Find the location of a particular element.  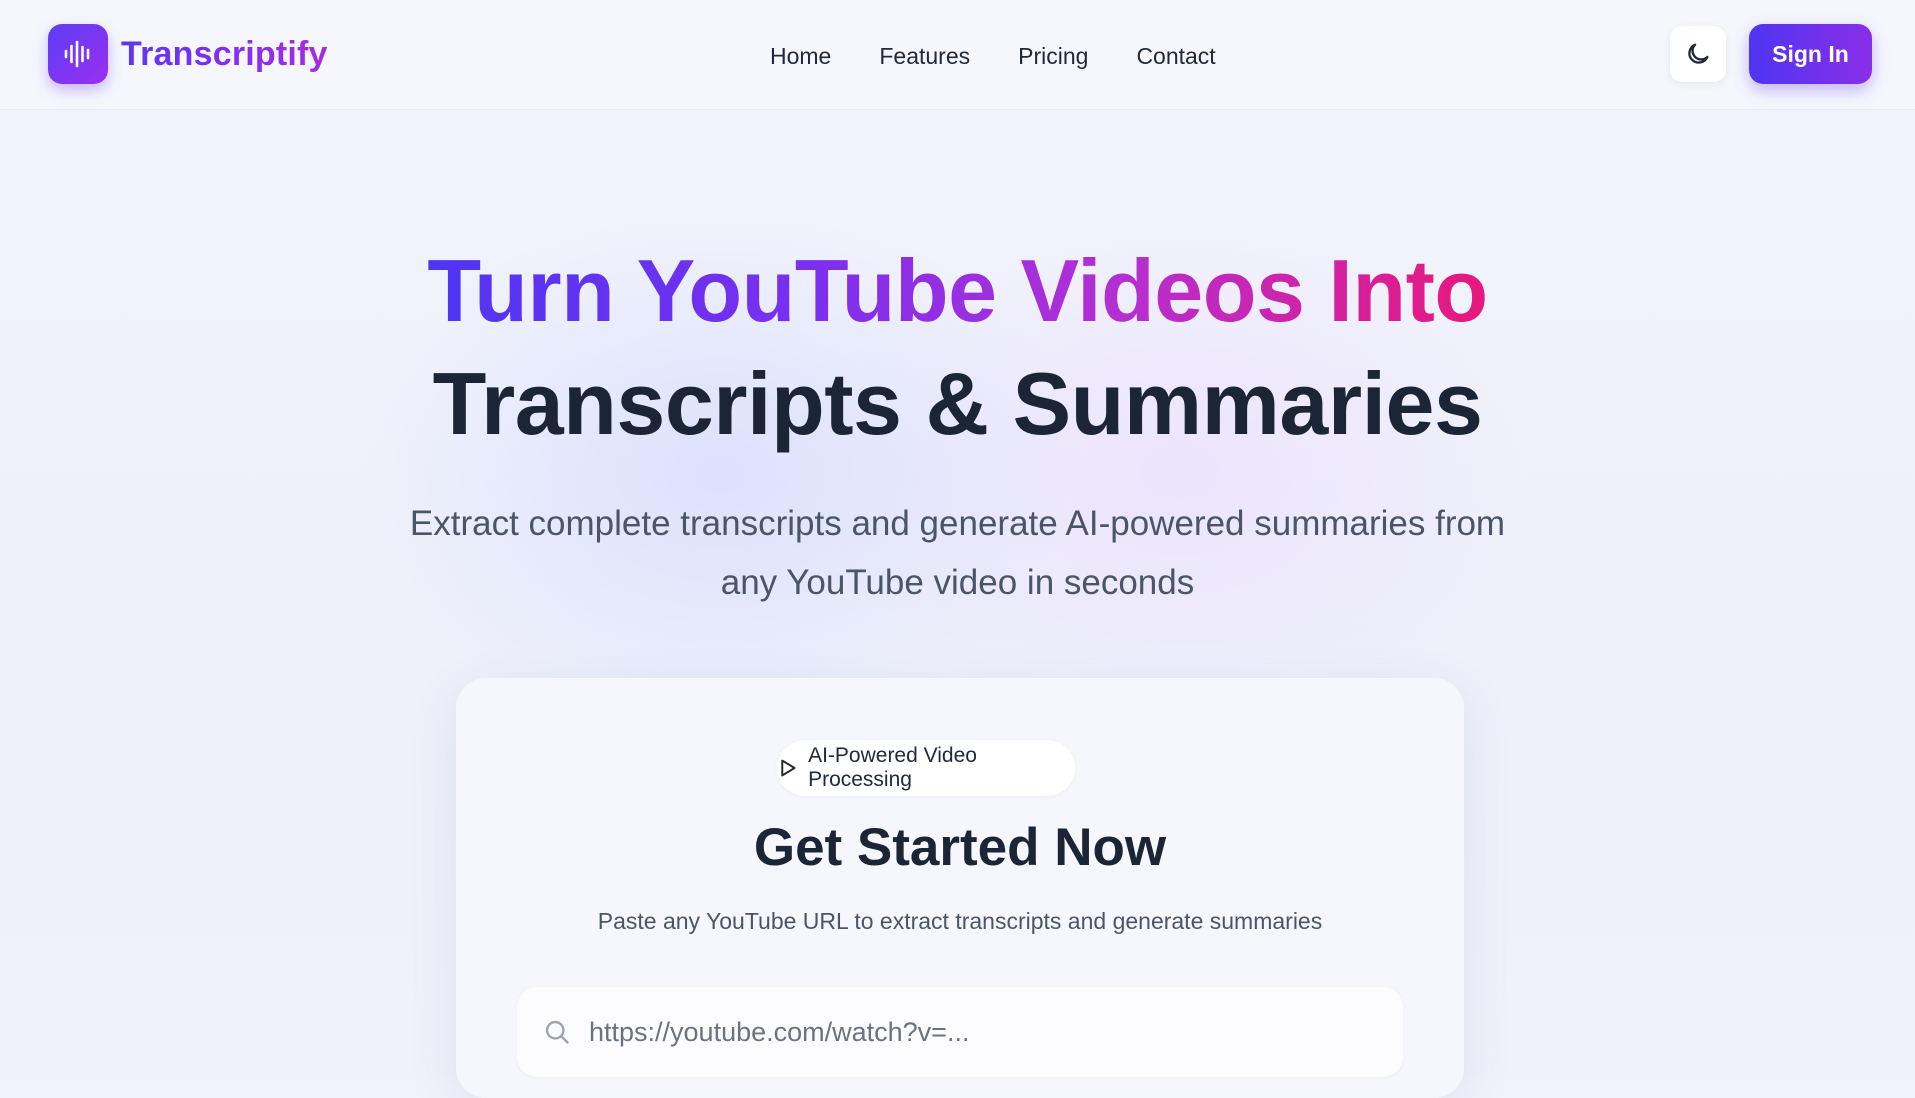

nav-pricing: Pricing is located at coordinates (1053, 56).